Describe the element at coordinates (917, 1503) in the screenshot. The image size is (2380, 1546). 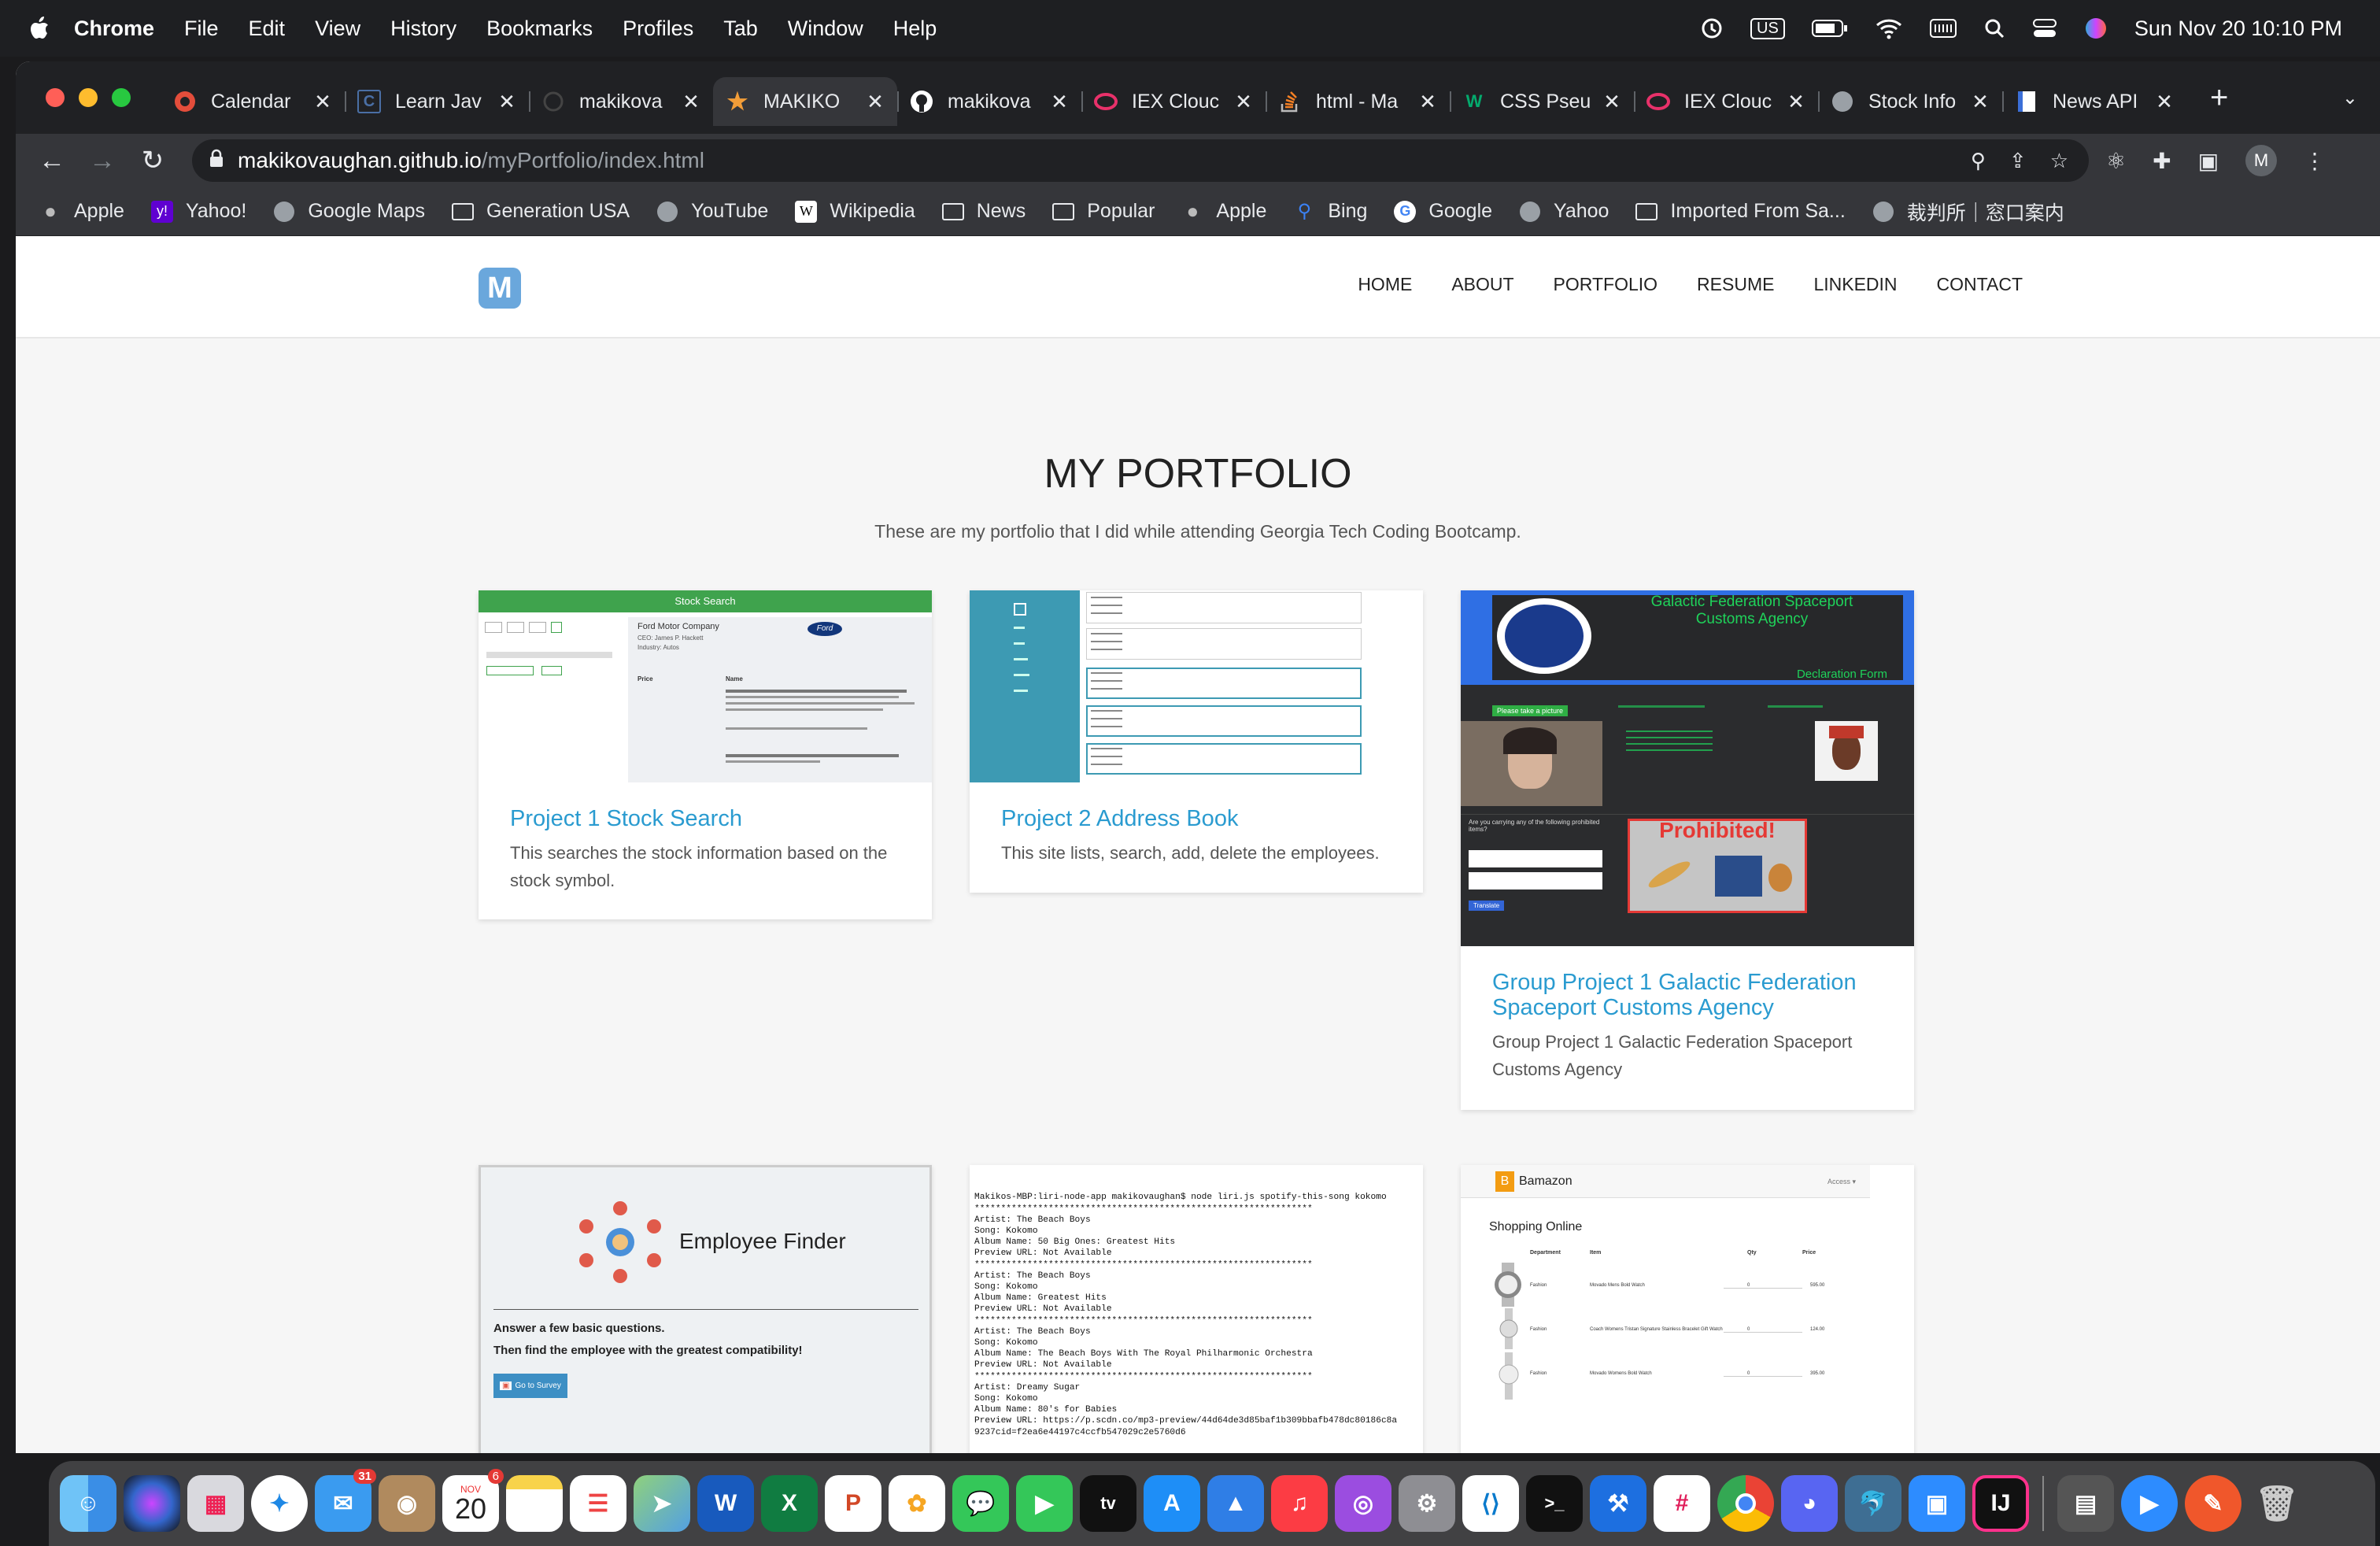
I see `photos-icon: ✿` at that location.